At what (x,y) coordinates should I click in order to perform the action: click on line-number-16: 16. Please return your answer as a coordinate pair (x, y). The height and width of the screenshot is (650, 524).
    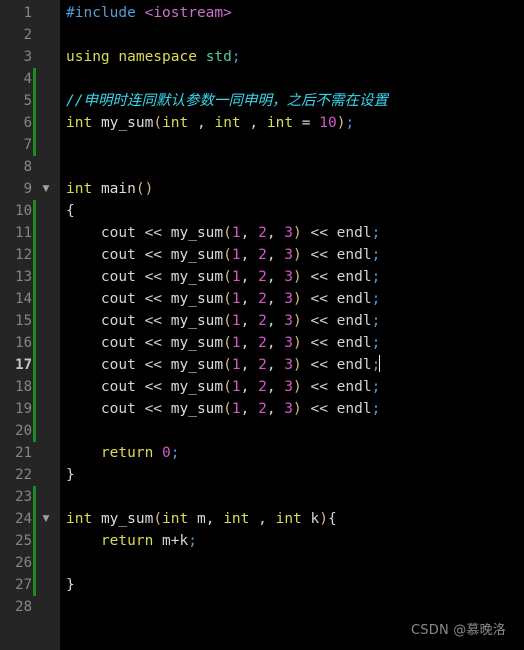
    Looking at the image, I should click on (30, 343).